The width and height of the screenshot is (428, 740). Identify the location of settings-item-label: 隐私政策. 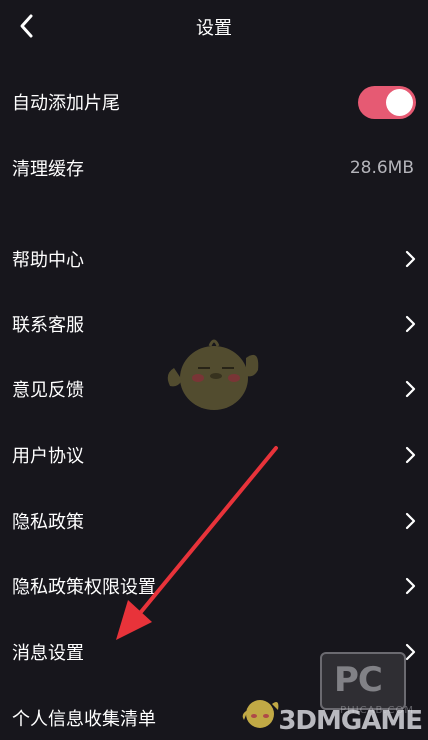
(48, 522).